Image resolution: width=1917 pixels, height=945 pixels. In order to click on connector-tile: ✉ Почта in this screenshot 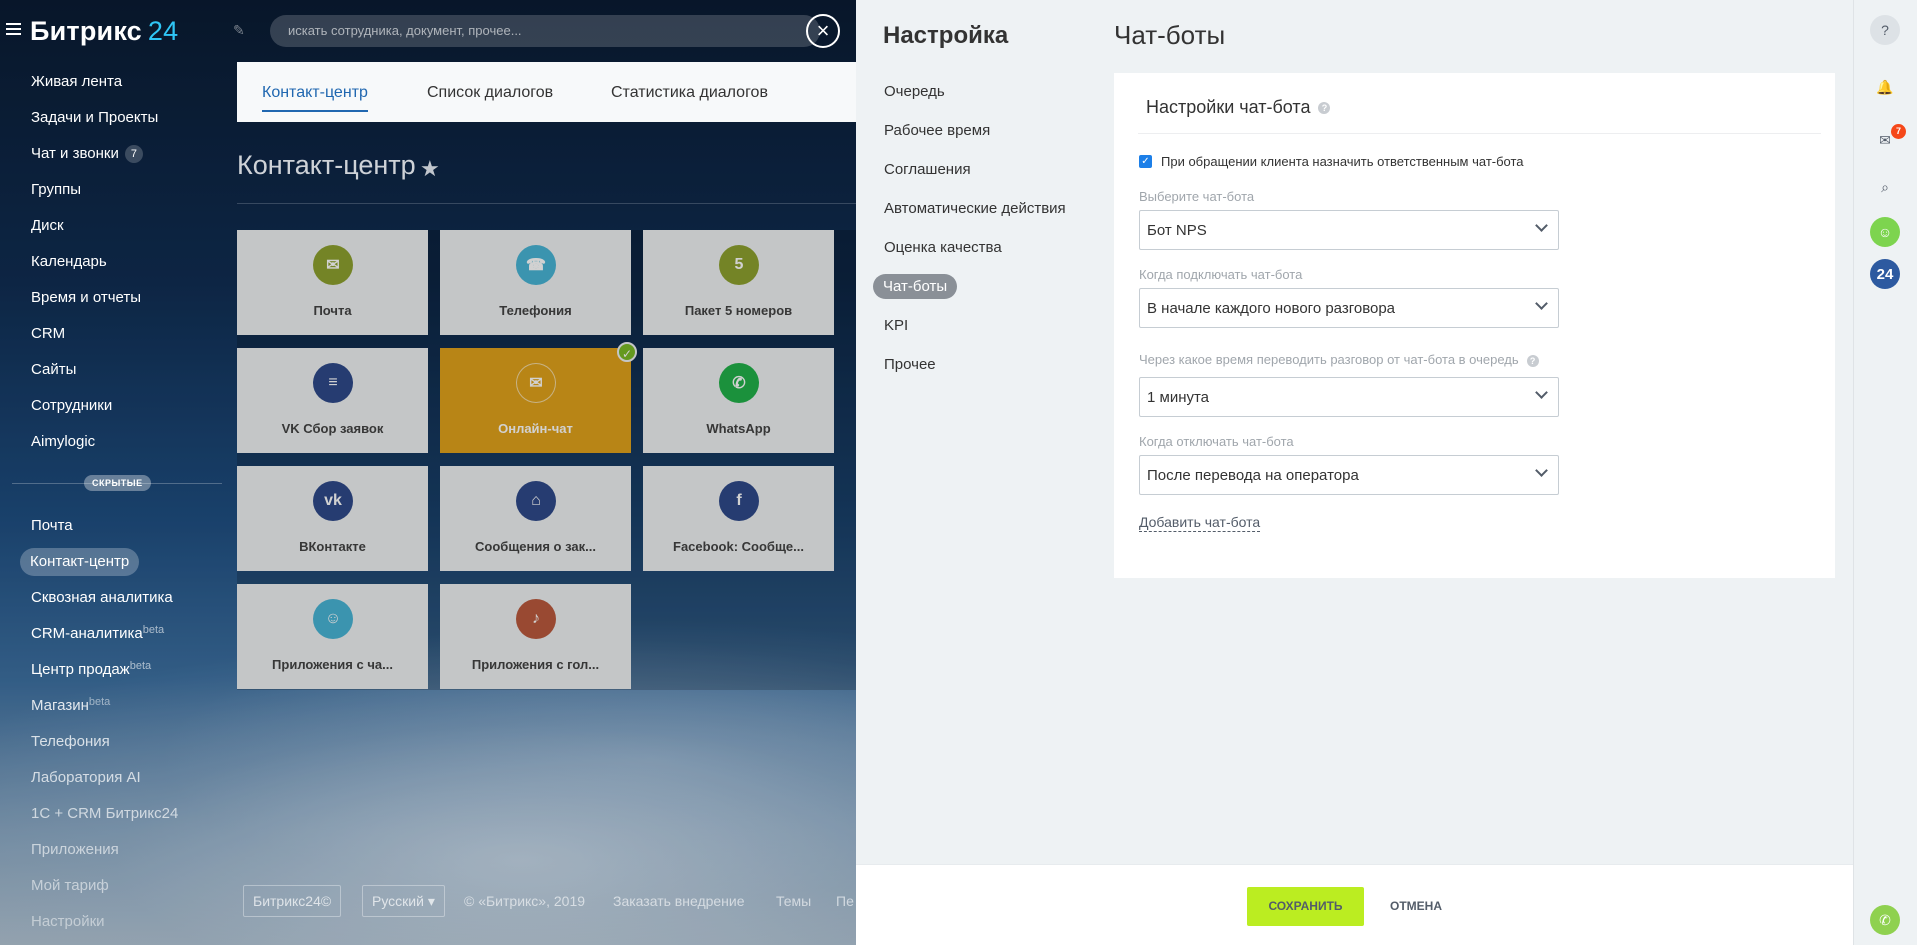, I will do `click(332, 282)`.